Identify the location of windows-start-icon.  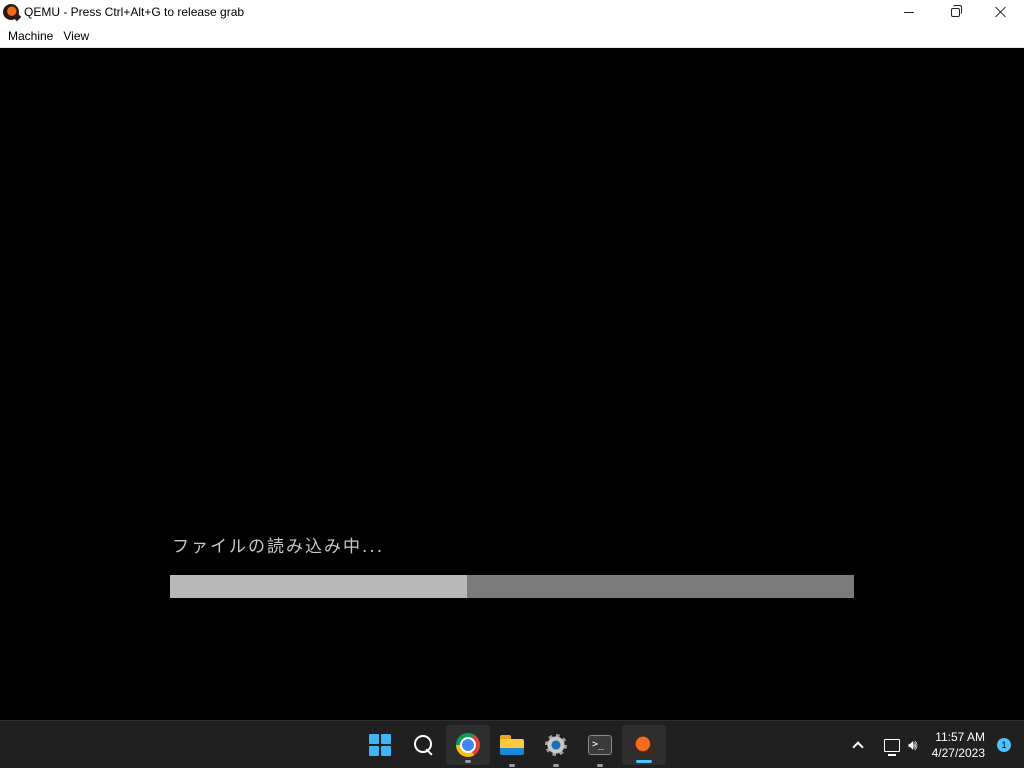
(380, 745).